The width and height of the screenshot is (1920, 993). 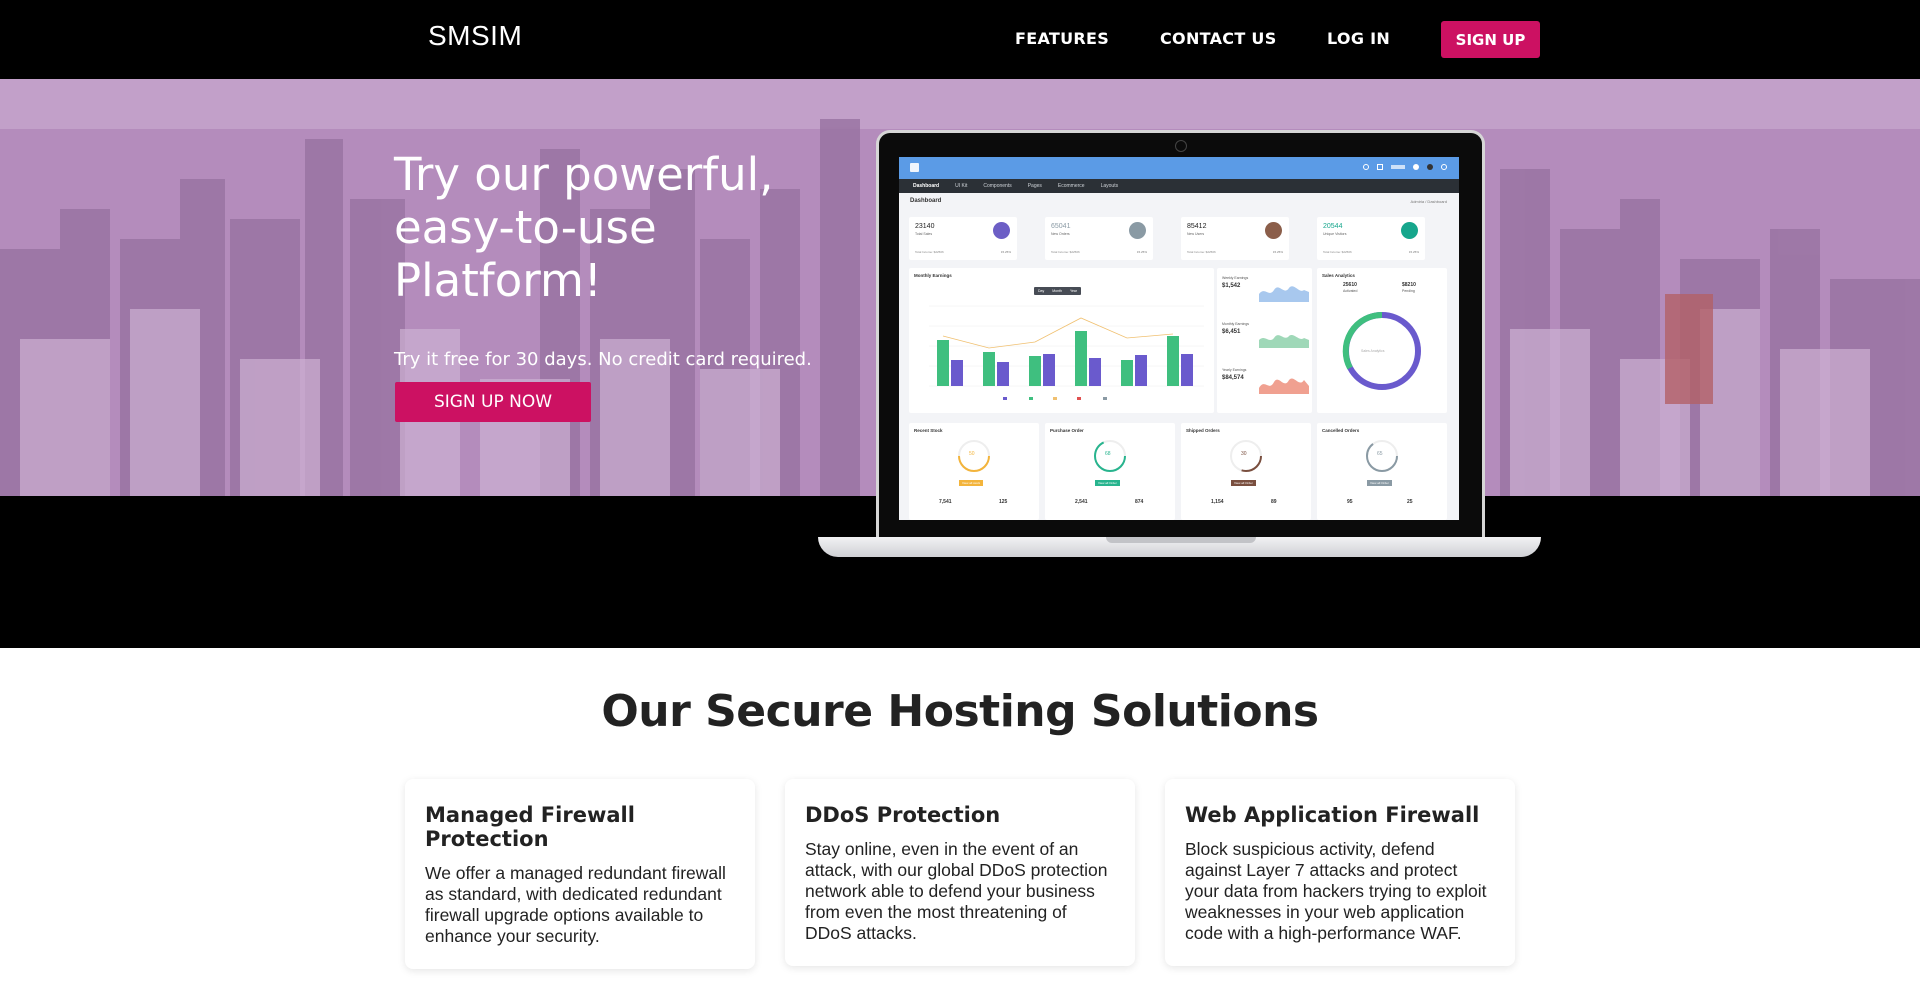 What do you see at coordinates (1410, 502) in the screenshot?
I see `panel-right-value: 25` at bounding box center [1410, 502].